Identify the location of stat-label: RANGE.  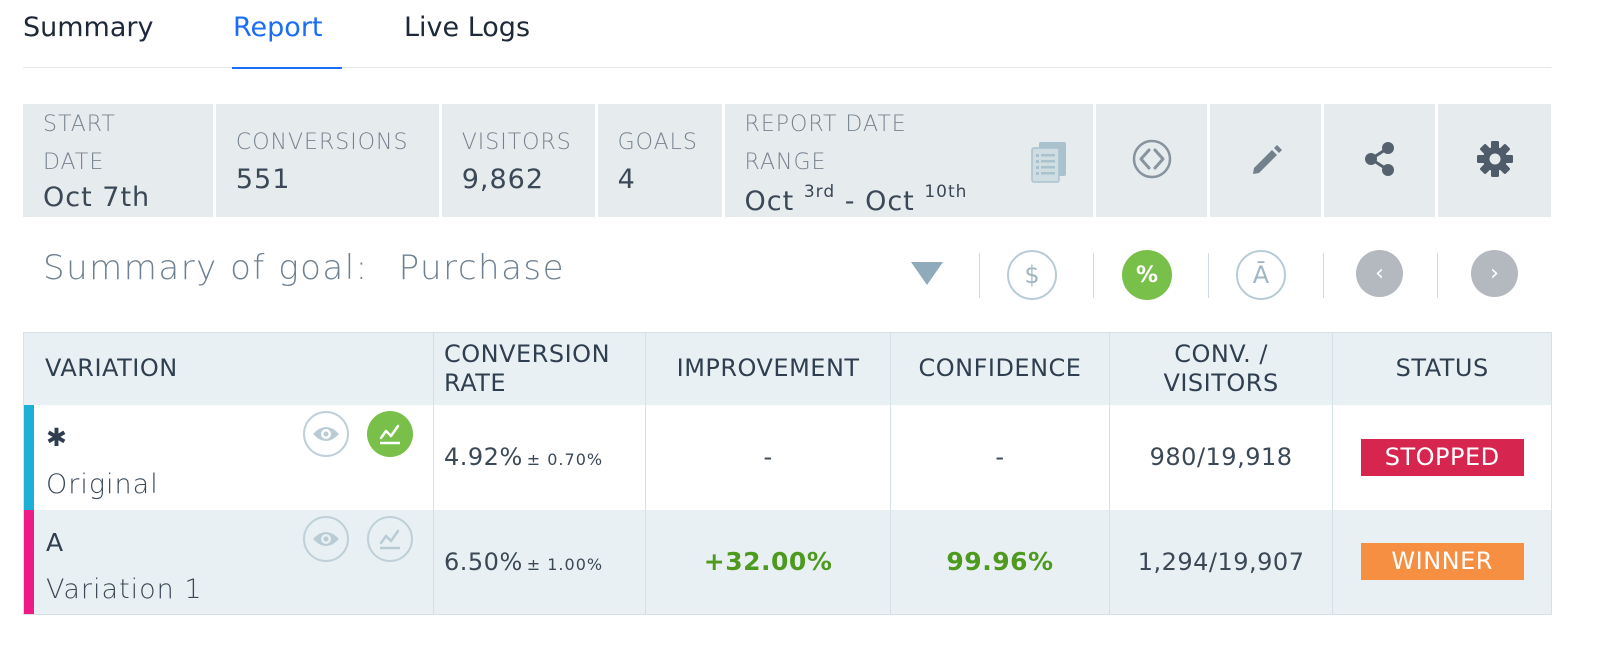
(785, 162).